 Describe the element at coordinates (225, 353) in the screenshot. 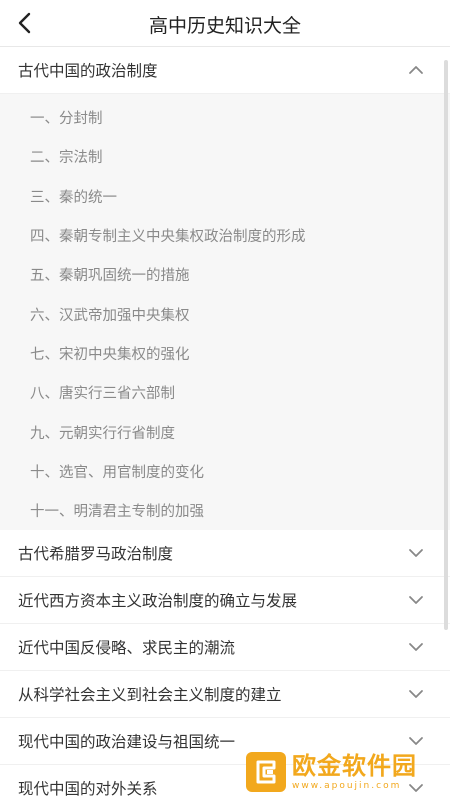

I see `list-item: 七、宋初中央集权的强化` at that location.